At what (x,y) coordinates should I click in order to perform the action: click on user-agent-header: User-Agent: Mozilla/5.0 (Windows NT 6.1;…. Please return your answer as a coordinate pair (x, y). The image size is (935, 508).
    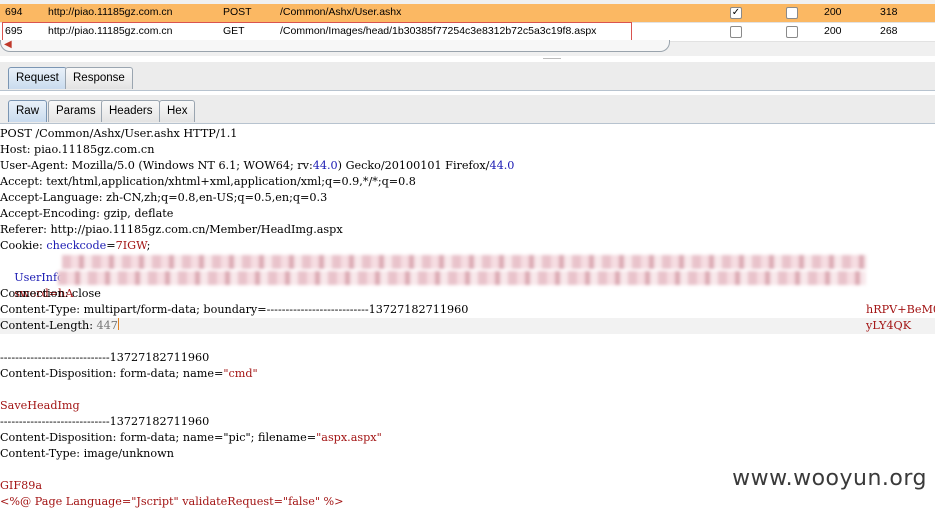
    Looking at the image, I should click on (257, 165).